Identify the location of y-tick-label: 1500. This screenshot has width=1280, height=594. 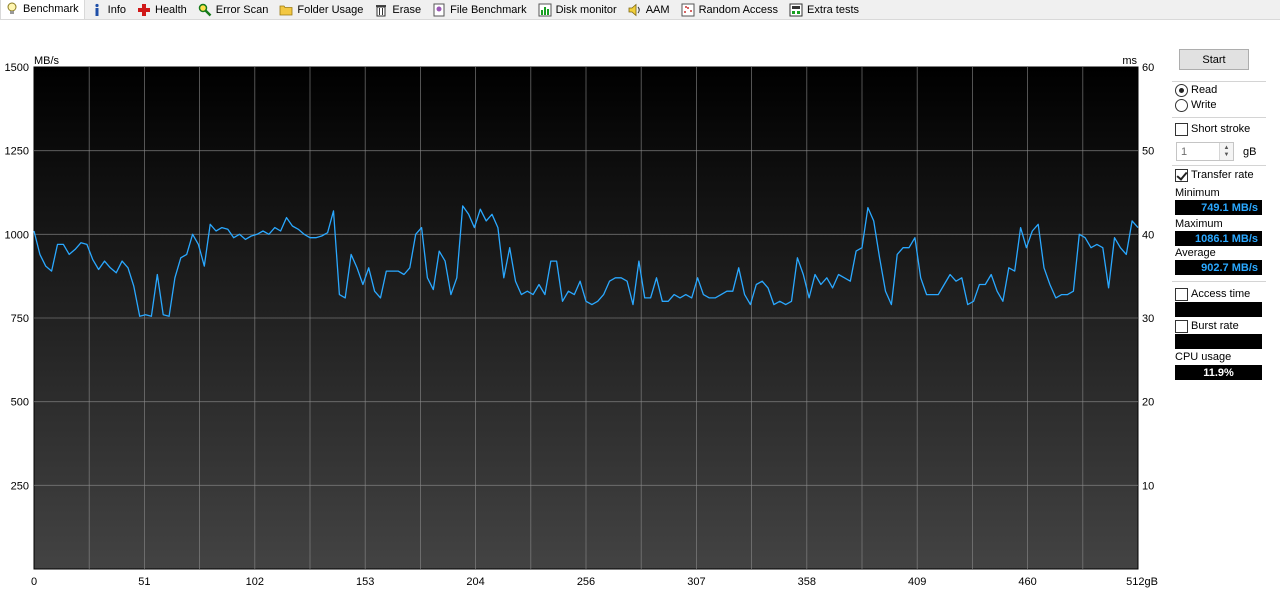
(17, 68).